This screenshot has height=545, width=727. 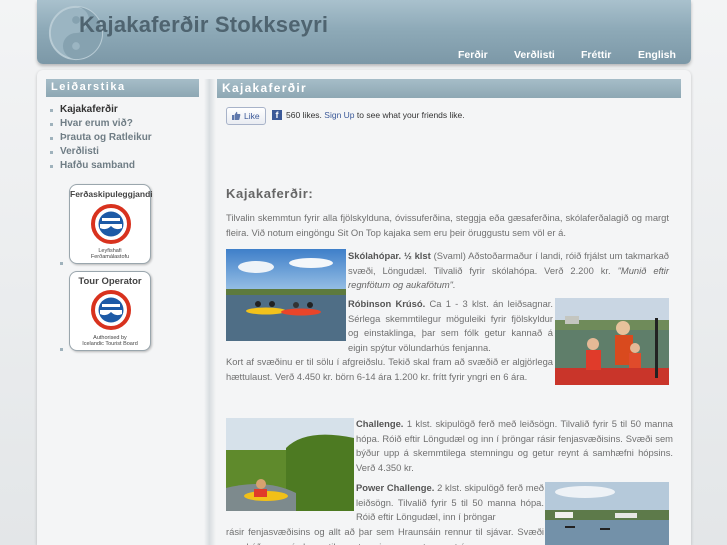 I want to click on facebook-like-button: Like, so click(x=246, y=116).